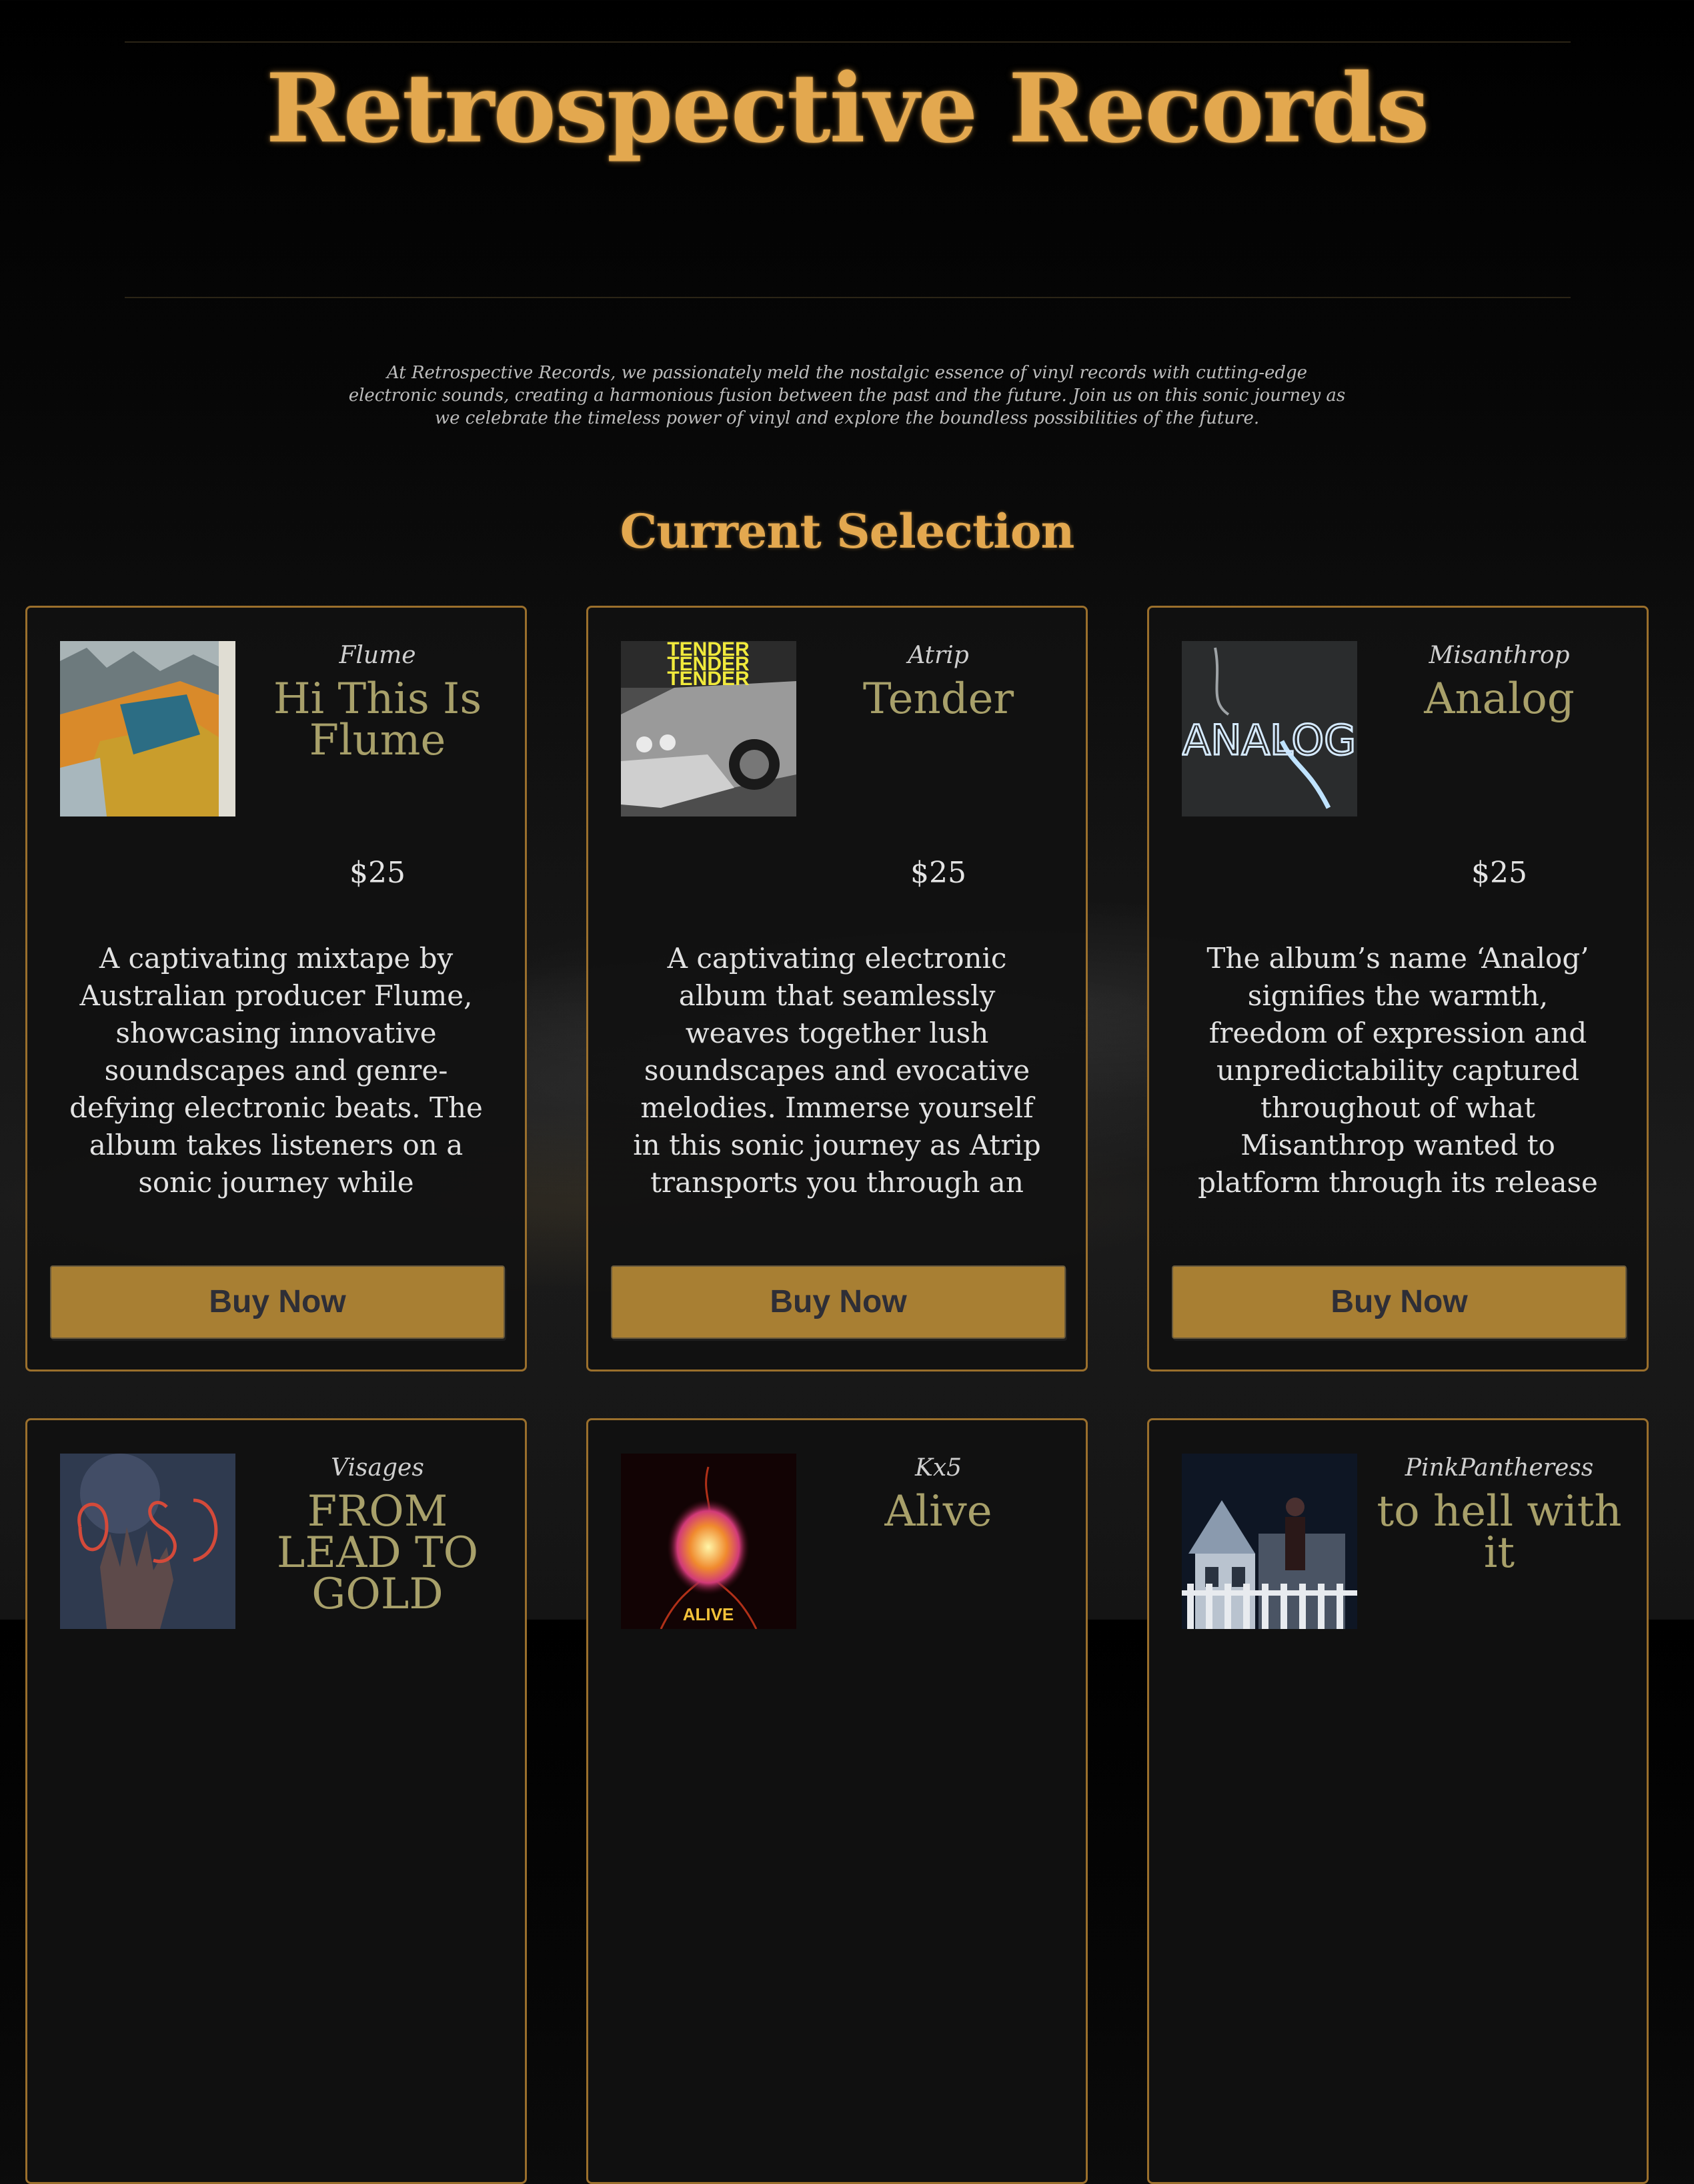  What do you see at coordinates (147, 1541) in the screenshot?
I see `hand-cover-art-icon` at bounding box center [147, 1541].